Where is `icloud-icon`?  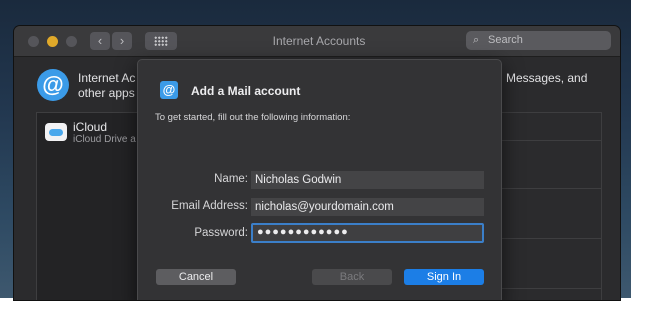 icloud-icon is located at coordinates (56, 132).